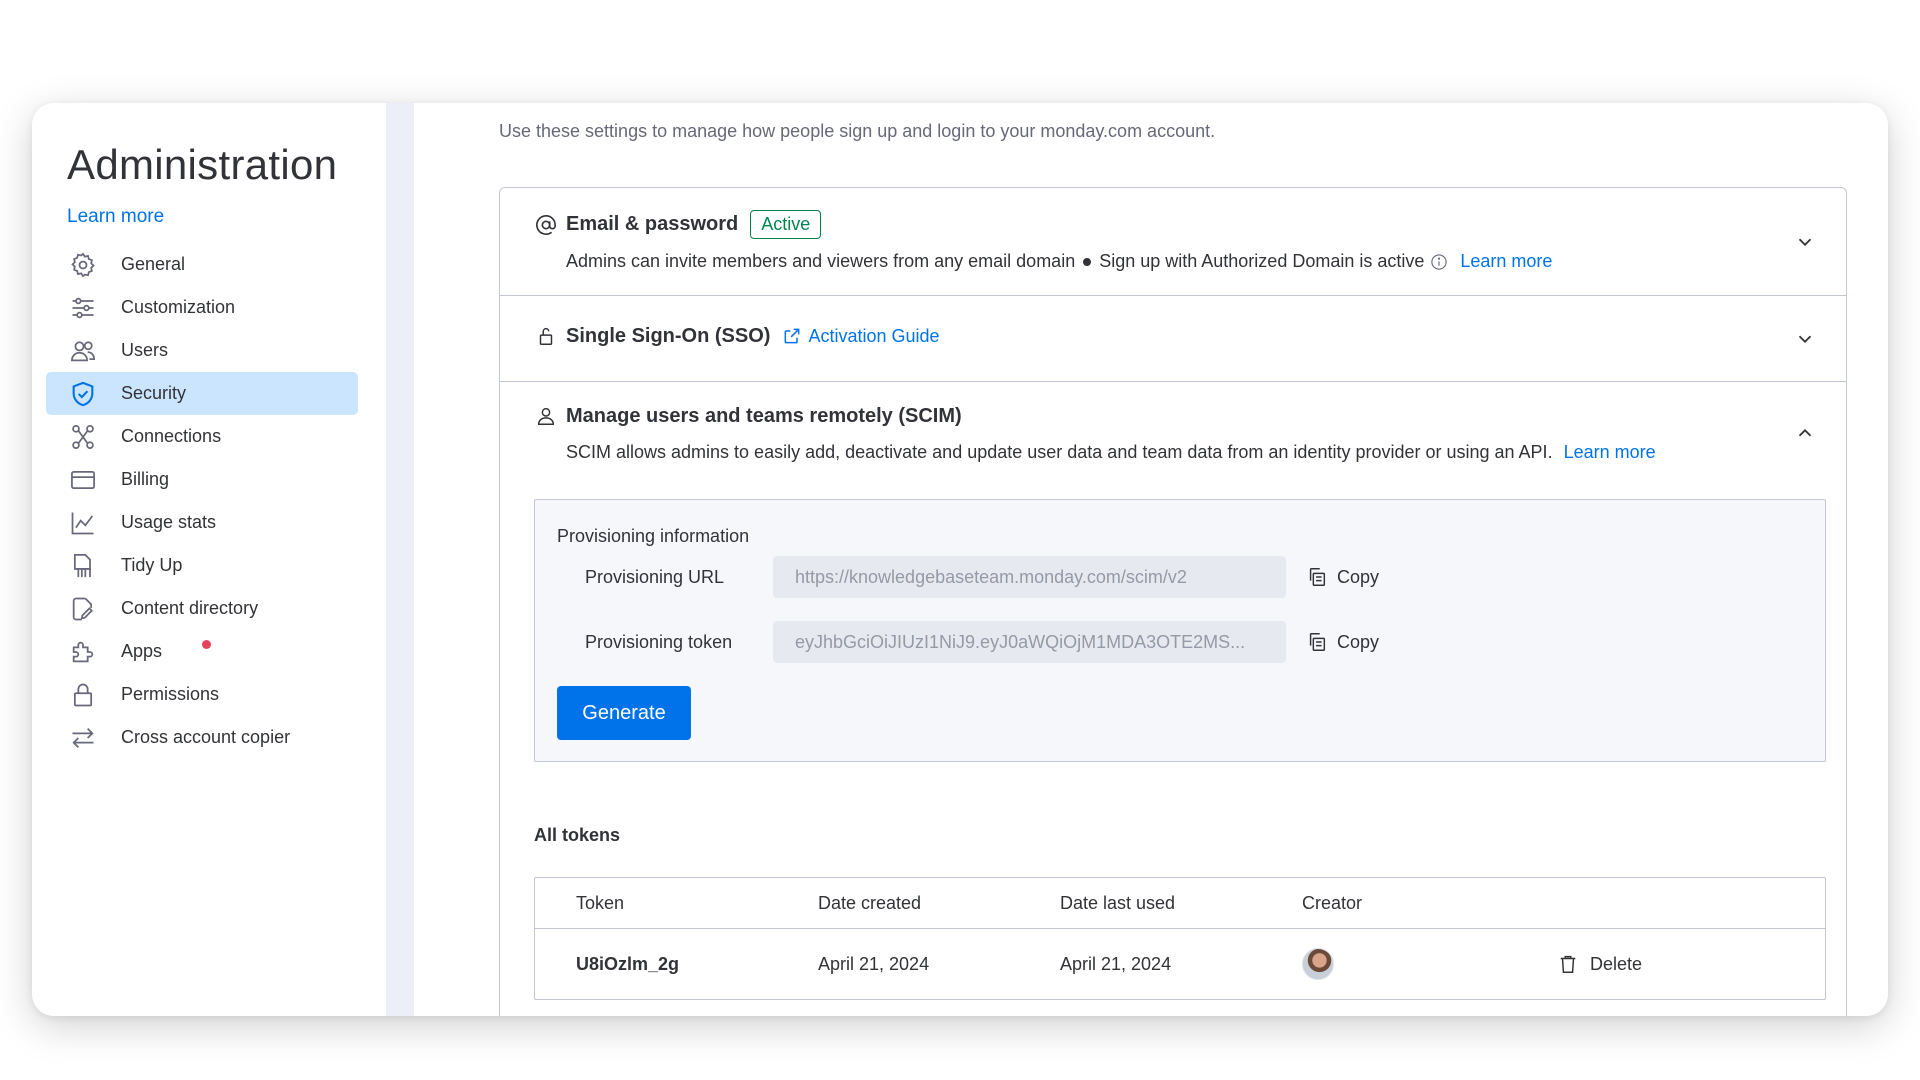 The height and width of the screenshot is (1080, 1920). I want to click on sso-header: Single Sign-On (SSO) Activation Guide, so click(737, 336).